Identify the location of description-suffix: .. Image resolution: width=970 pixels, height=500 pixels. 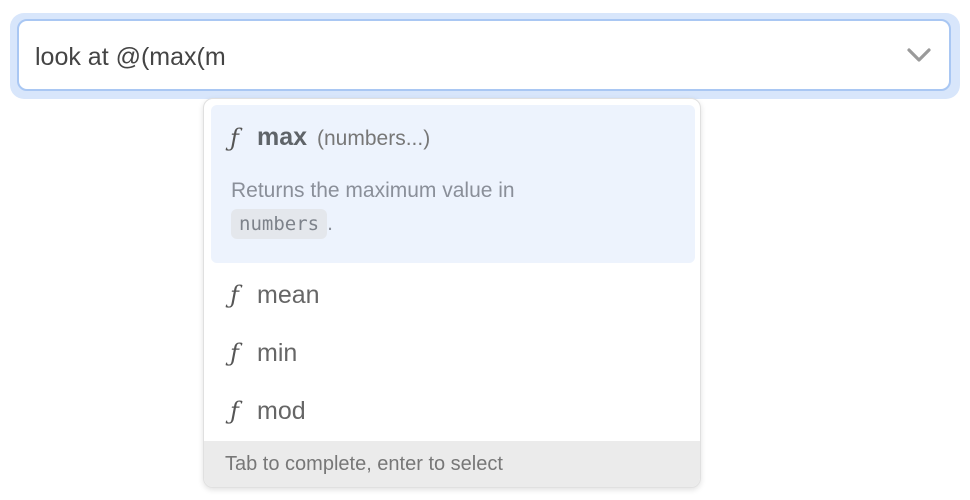
(330, 223).